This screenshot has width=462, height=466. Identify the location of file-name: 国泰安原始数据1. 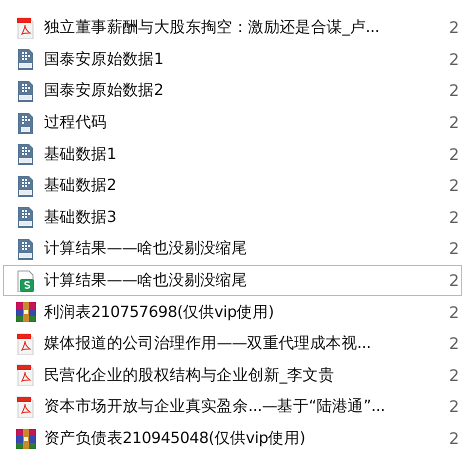
(239, 59).